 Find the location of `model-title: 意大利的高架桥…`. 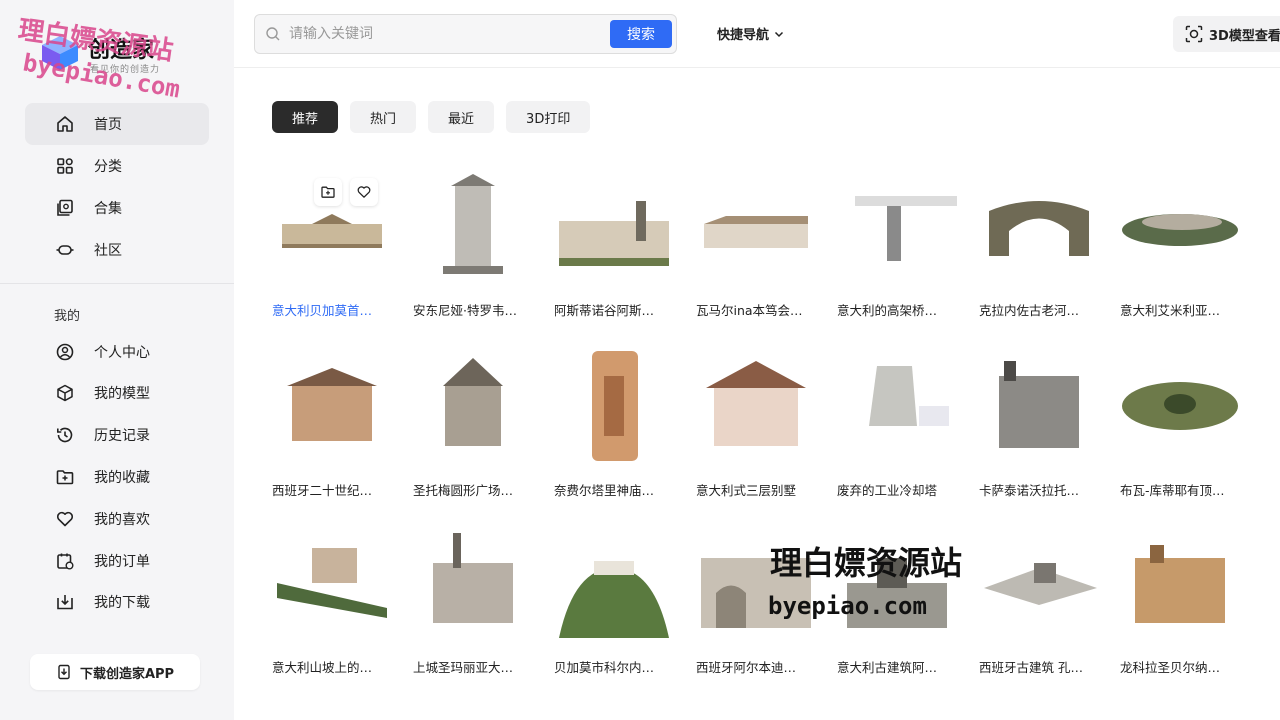

model-title: 意大利的高架桥… is located at coordinates (897, 309).